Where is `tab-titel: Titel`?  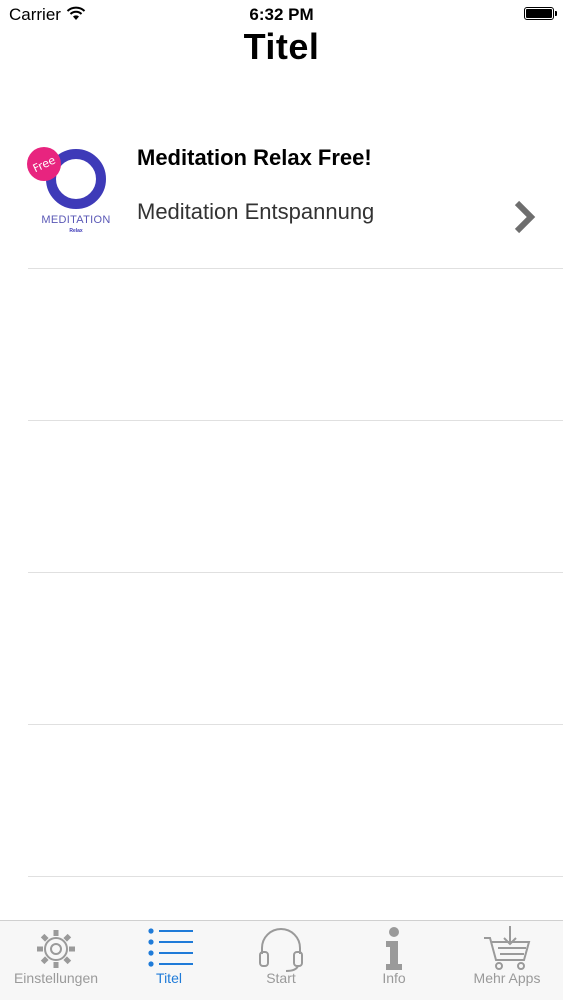 tab-titel: Titel is located at coordinates (169, 961).